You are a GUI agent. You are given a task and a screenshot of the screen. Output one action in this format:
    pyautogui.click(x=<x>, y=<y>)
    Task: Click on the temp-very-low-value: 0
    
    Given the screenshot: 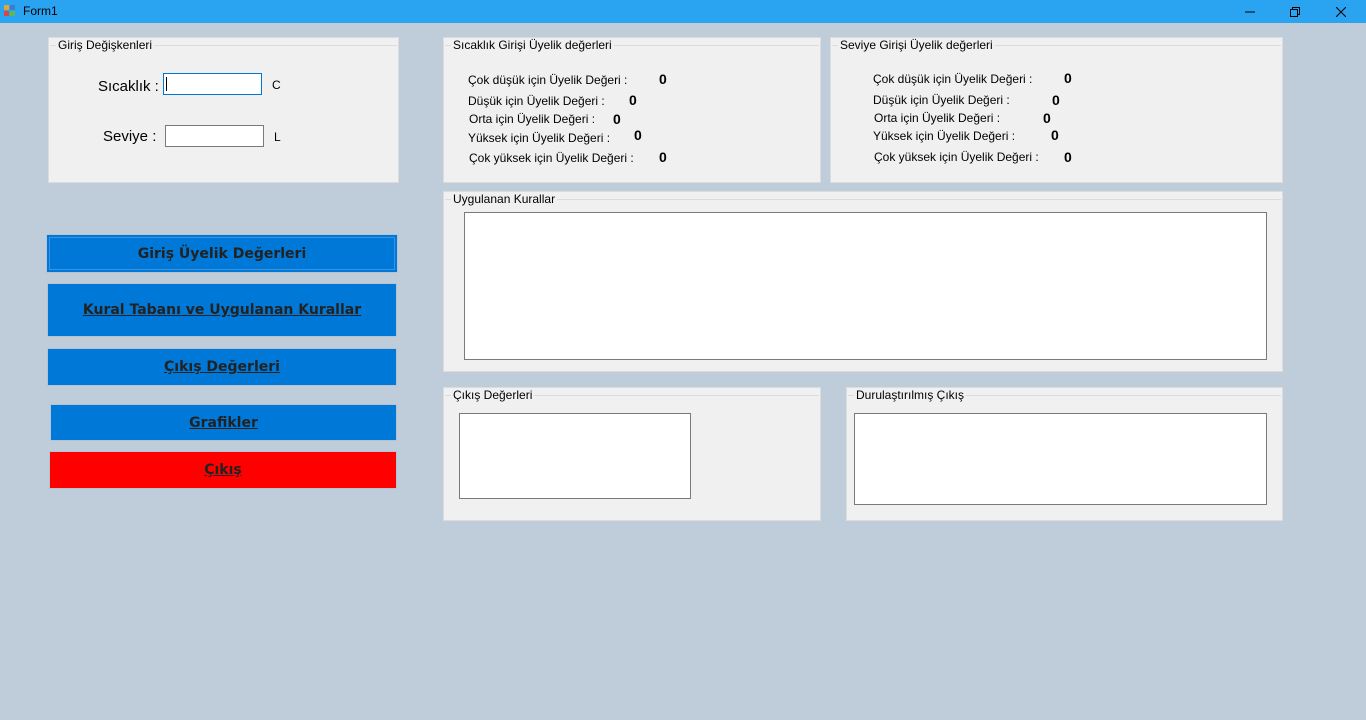 What is the action you would take?
    pyautogui.click(x=663, y=79)
    